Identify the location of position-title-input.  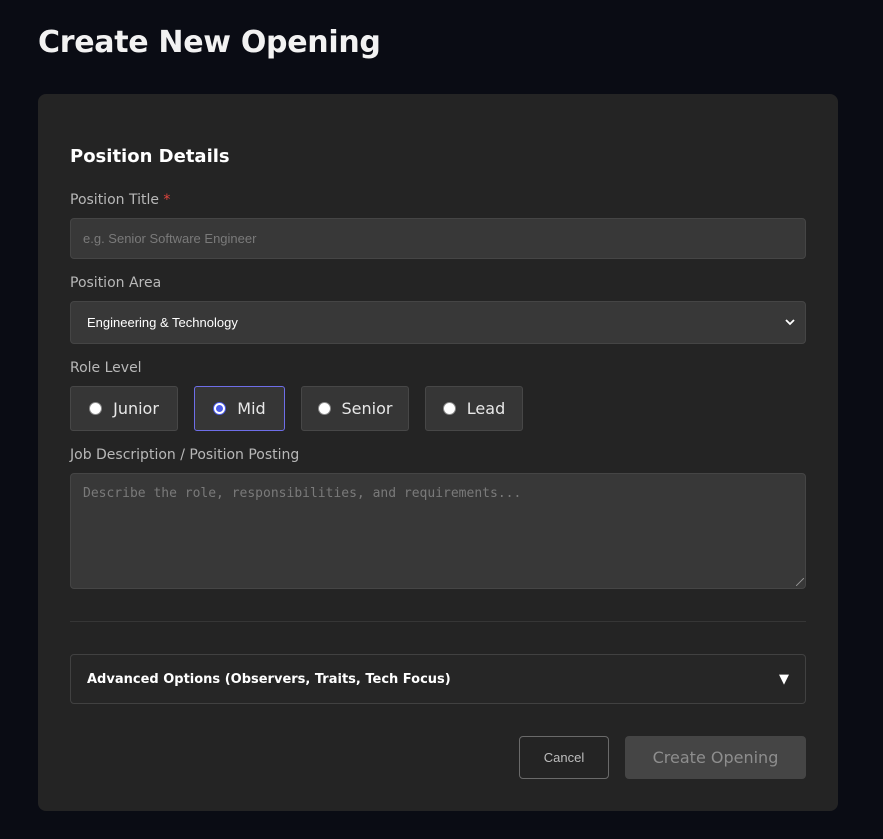
(438, 238).